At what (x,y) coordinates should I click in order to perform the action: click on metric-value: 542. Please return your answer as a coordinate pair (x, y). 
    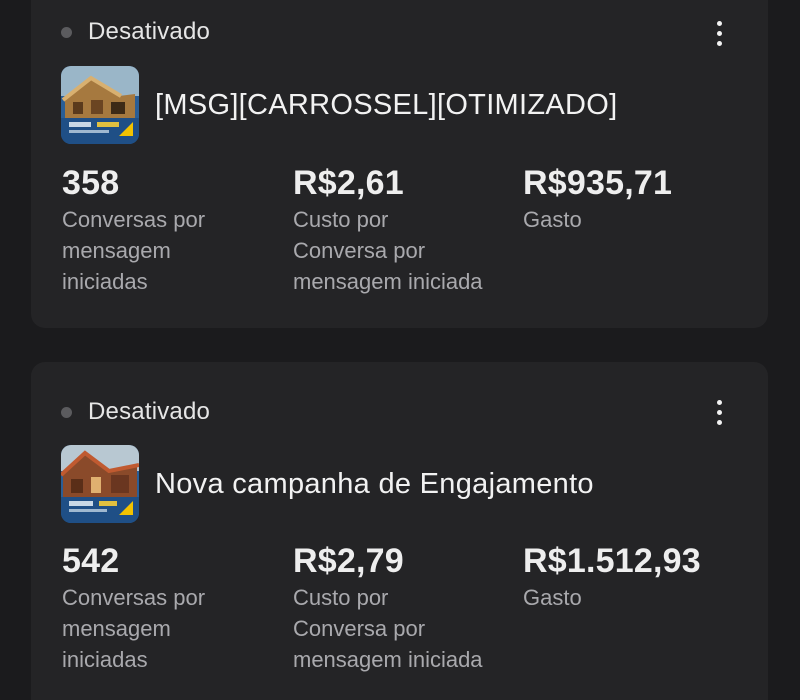
    Looking at the image, I should click on (91, 561).